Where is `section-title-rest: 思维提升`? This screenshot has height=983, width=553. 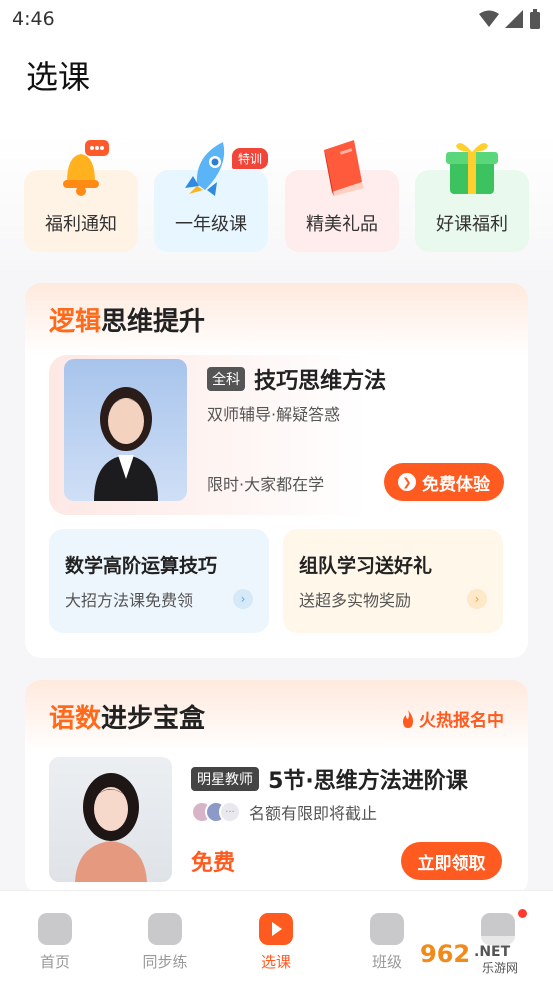 section-title-rest: 思维提升 is located at coordinates (153, 322).